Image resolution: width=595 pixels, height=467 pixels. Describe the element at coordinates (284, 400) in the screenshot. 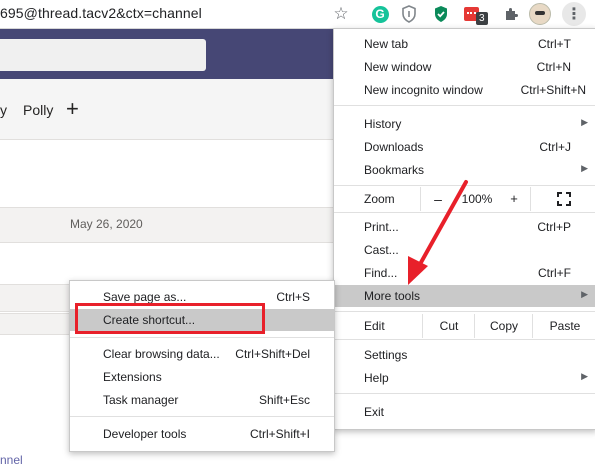

I see `menu-item-shortcut: Shift+Esc` at that location.